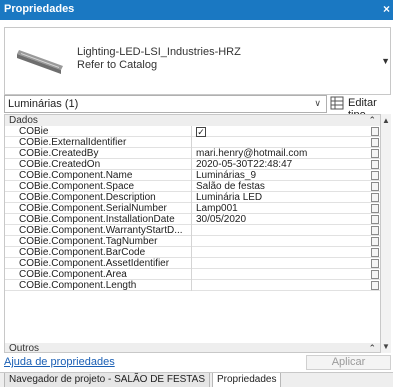 The height and width of the screenshot is (387, 393). Describe the element at coordinates (98, 175) in the screenshot. I see `property-name: COBie.Component.Name` at that location.